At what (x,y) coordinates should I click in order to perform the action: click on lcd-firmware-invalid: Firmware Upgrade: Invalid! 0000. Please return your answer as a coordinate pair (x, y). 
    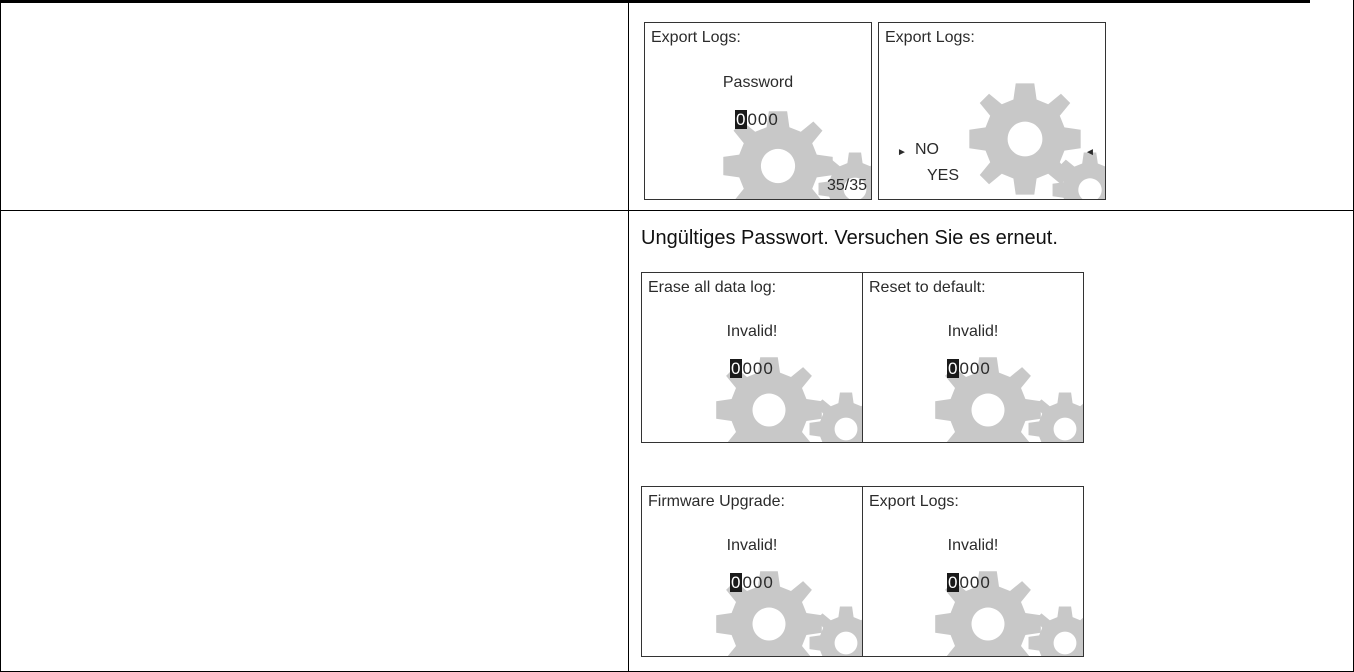
    Looking at the image, I should click on (752, 571).